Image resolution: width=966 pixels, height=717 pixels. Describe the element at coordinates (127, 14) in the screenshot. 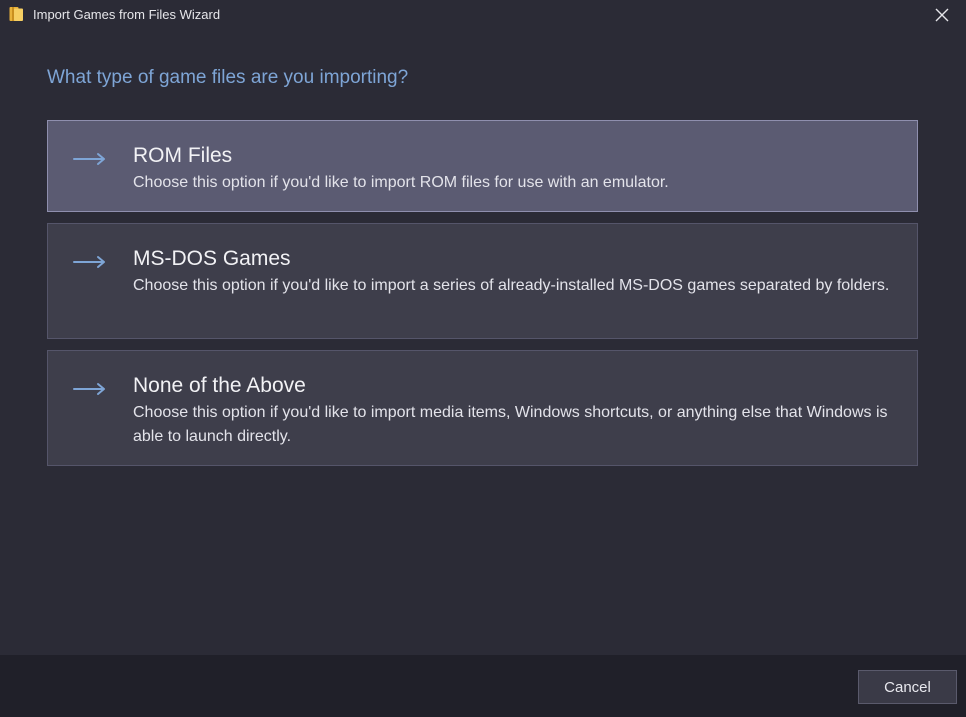

I see `window-title: Import Games from Files Wizard` at that location.